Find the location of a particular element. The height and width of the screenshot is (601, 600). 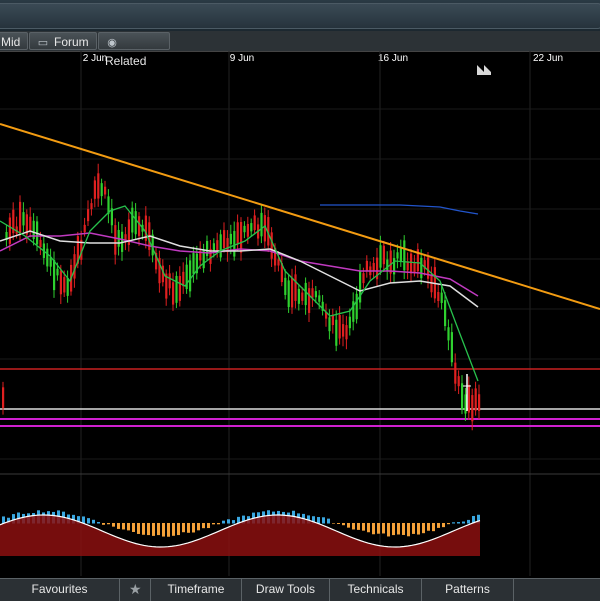

x-tick-label-2-jun: 2 Jun is located at coordinates (95, 58).